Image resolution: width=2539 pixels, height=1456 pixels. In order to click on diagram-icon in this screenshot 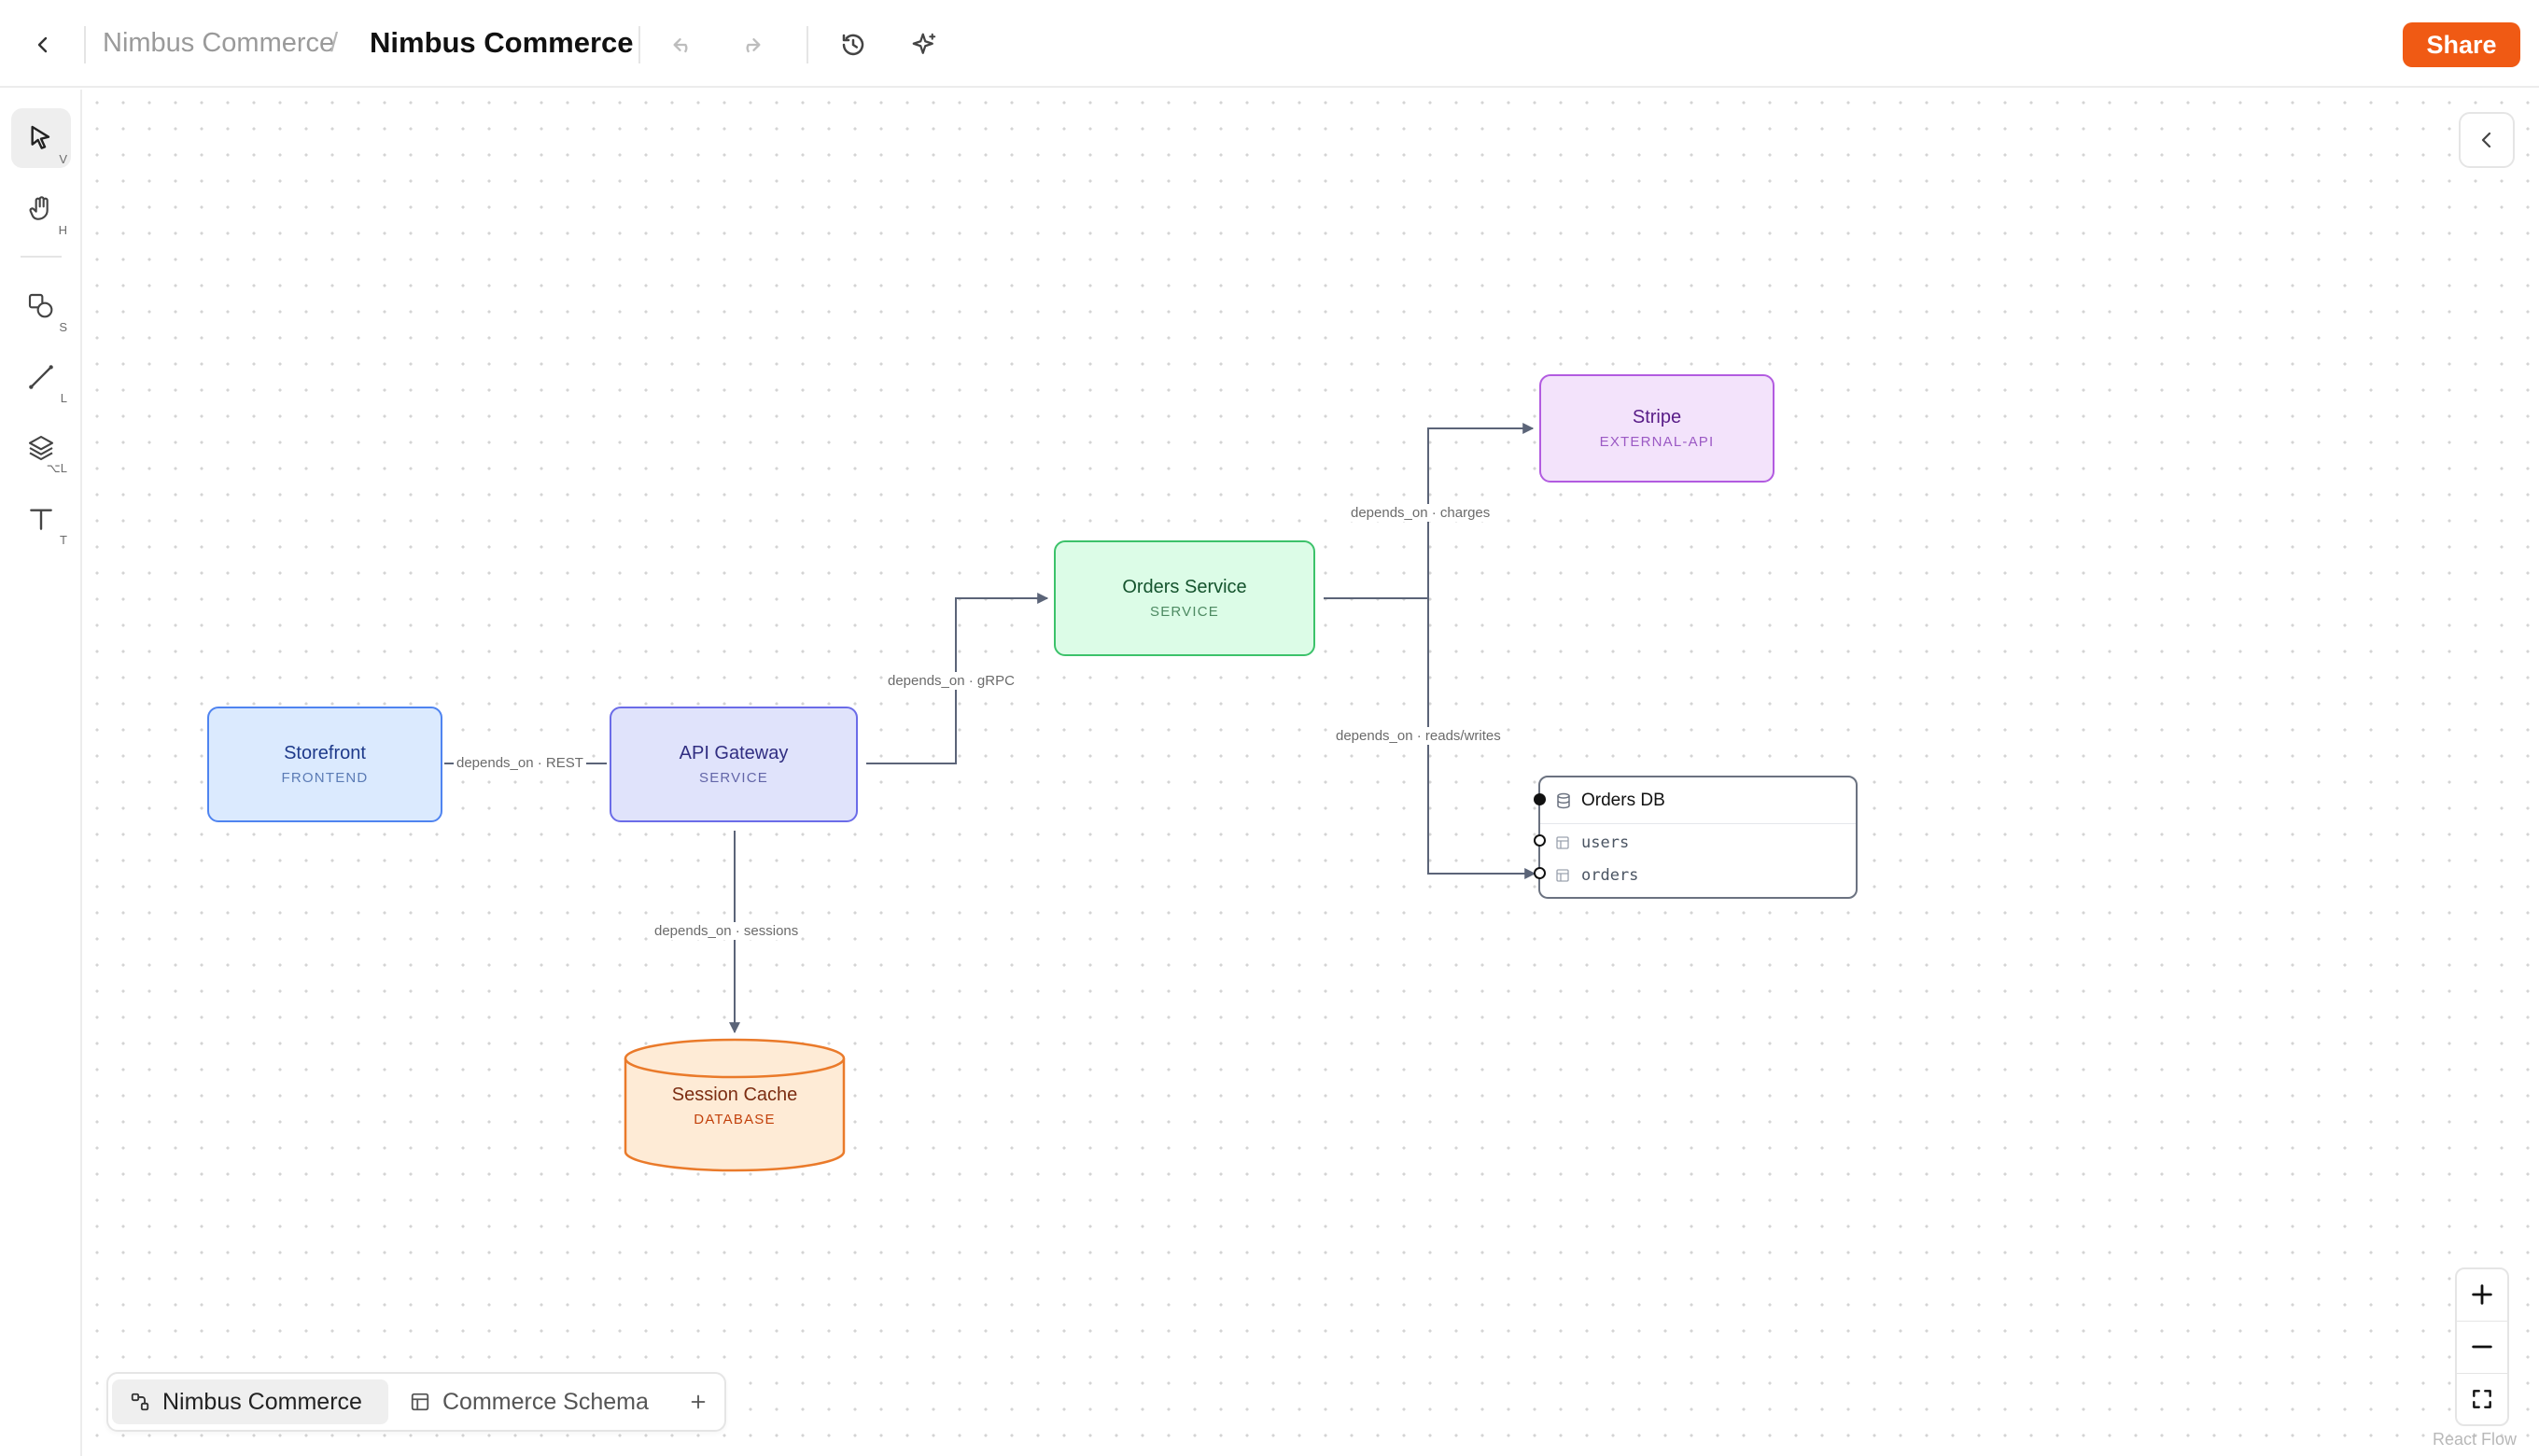, I will do `click(140, 1402)`.